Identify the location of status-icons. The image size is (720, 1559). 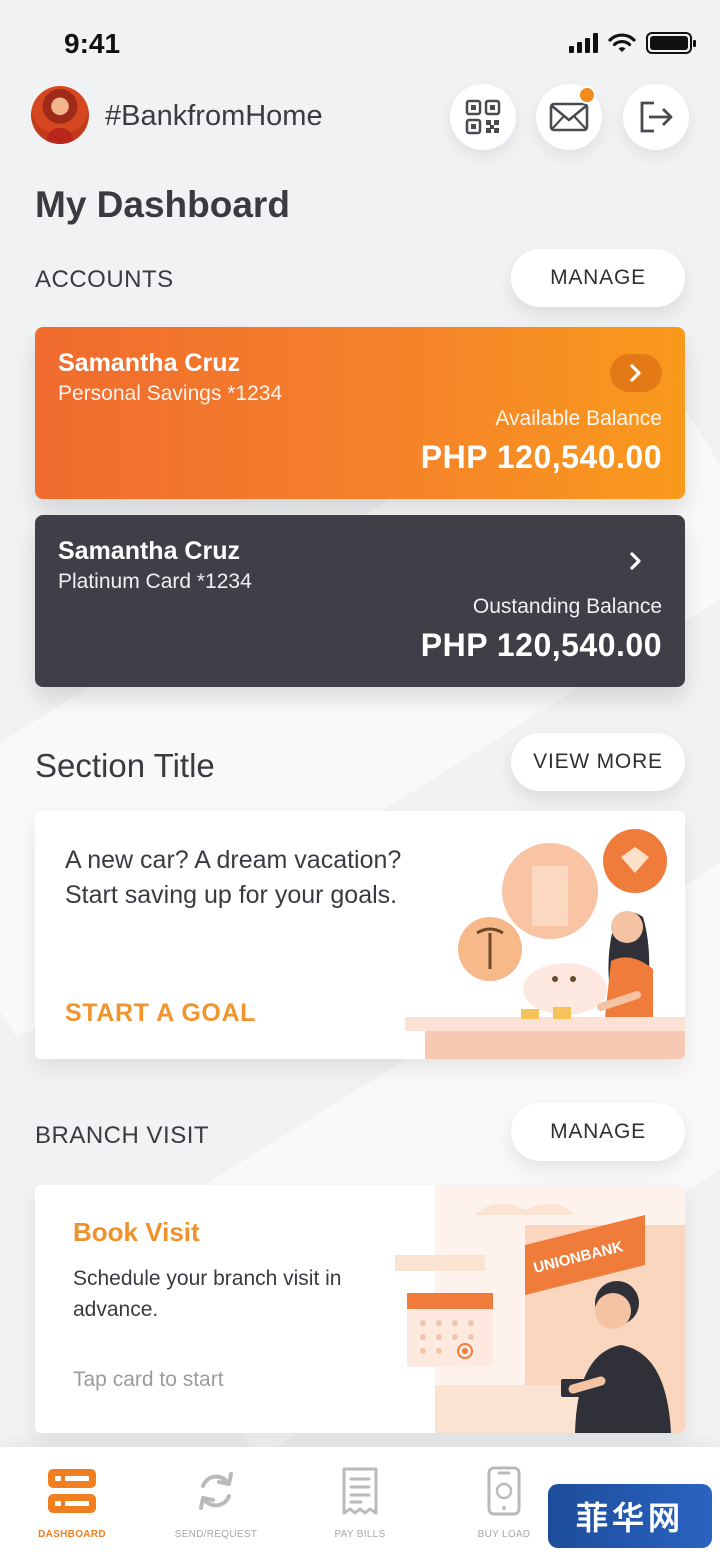
(632, 43).